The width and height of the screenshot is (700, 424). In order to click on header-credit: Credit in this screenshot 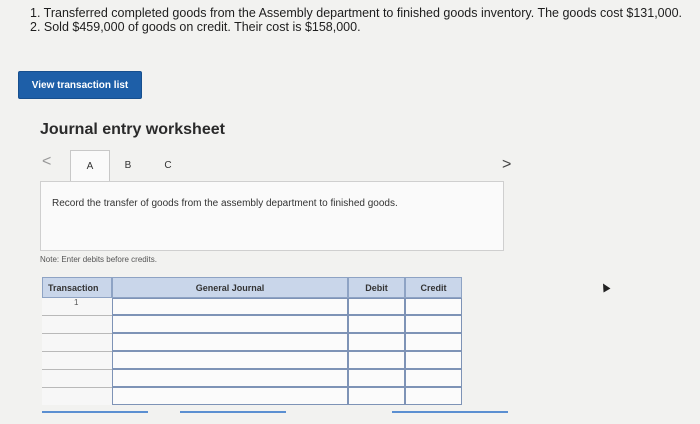, I will do `click(433, 287)`.